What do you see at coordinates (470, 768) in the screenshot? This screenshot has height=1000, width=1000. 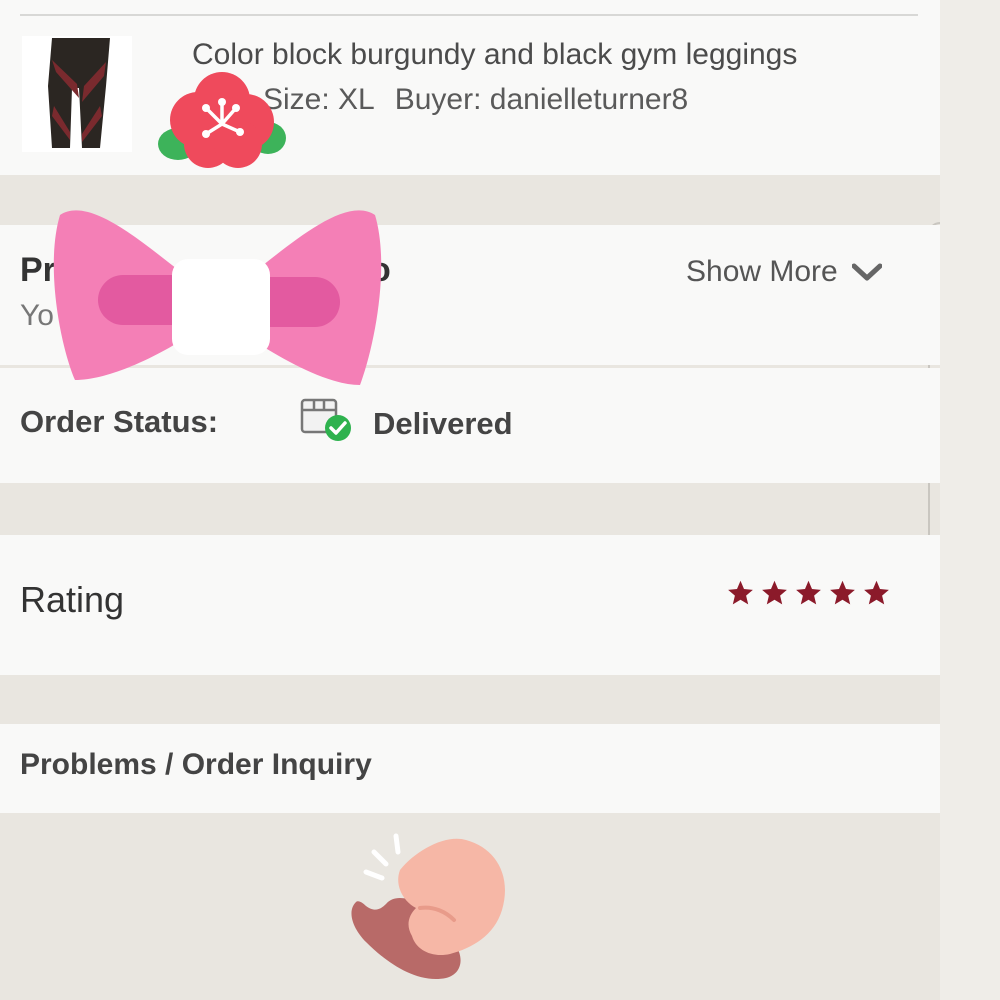 I see `problems-card: Problems / Order Inquiry` at bounding box center [470, 768].